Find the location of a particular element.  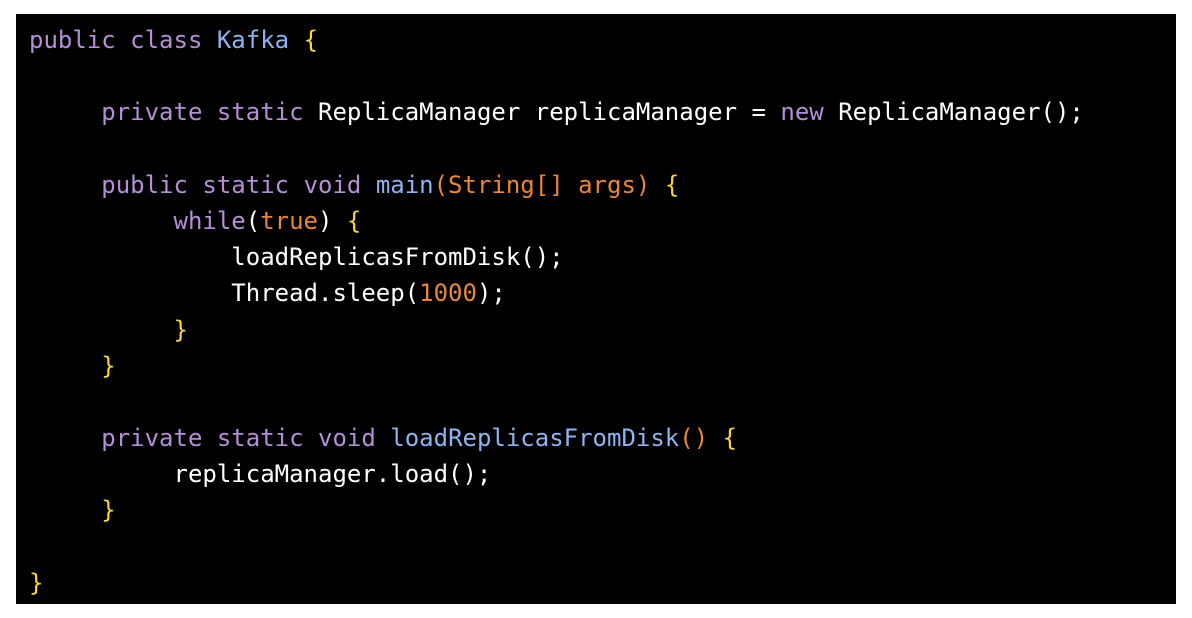

code-line: replicaManager.load(); is located at coordinates (556, 474).